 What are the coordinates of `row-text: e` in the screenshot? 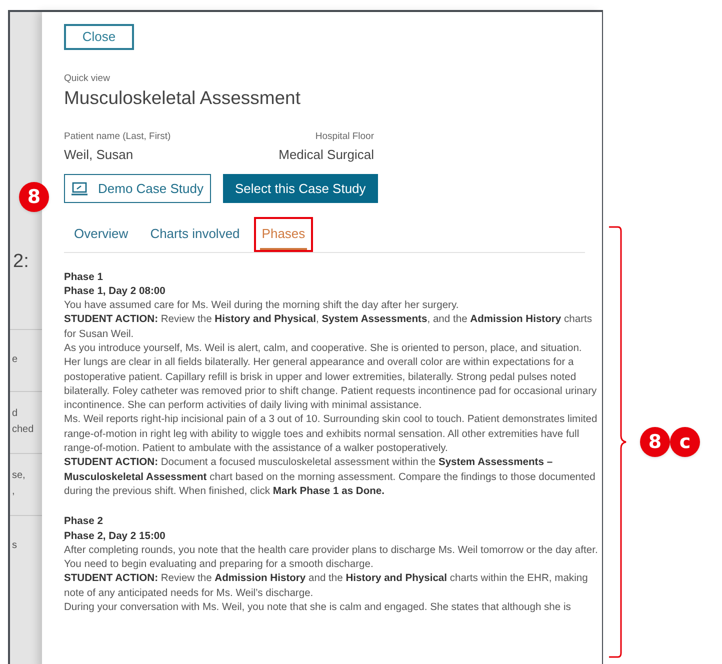 It's located at (15, 360).